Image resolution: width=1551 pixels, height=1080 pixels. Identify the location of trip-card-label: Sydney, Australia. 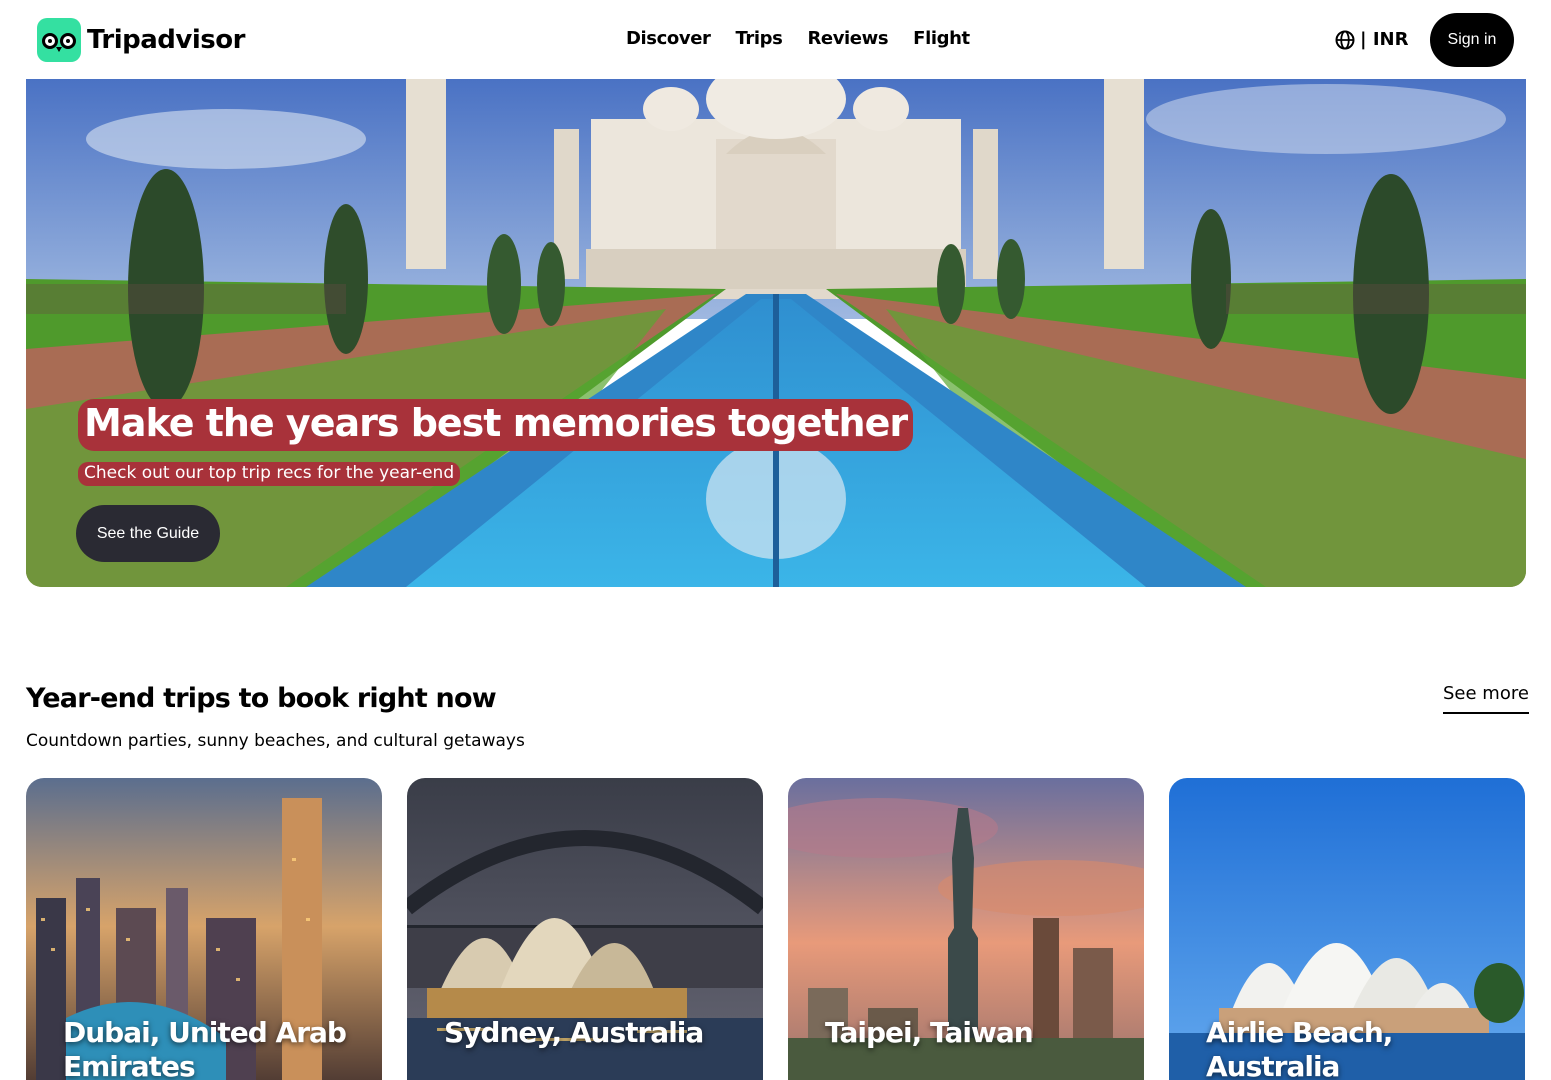
(574, 1032).